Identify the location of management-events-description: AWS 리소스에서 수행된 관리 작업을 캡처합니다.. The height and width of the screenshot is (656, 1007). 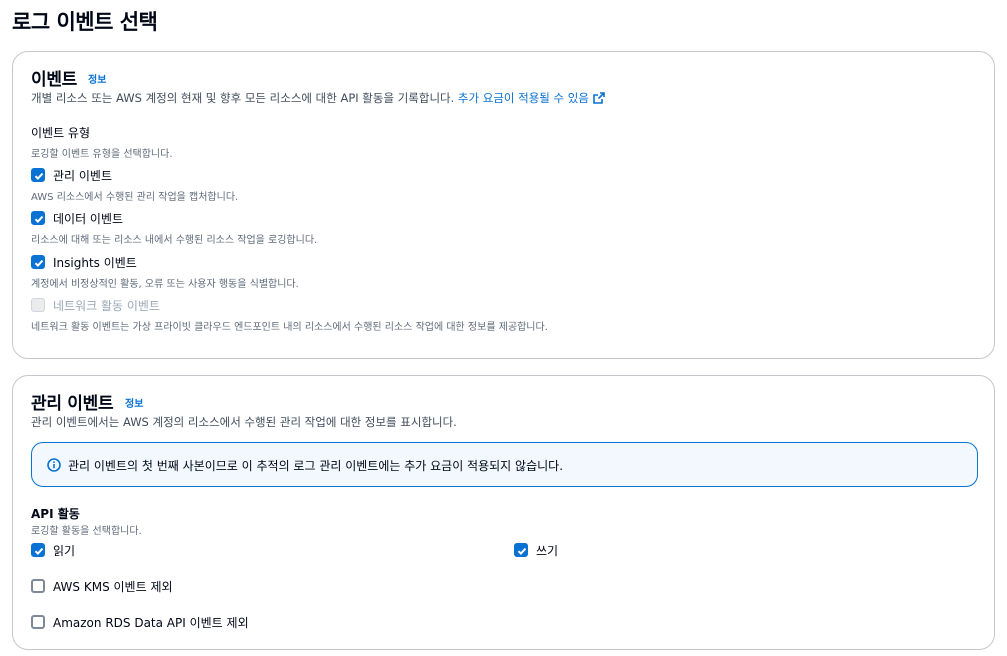
(135, 197).